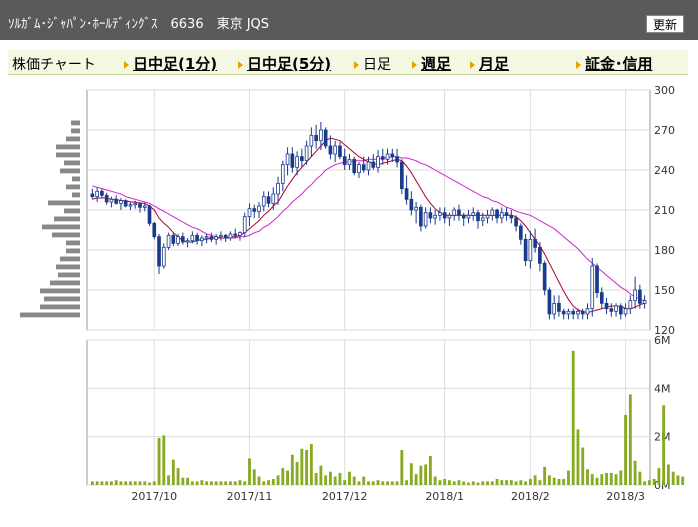  I want to click on price-tick-label: 270, so click(664, 130).